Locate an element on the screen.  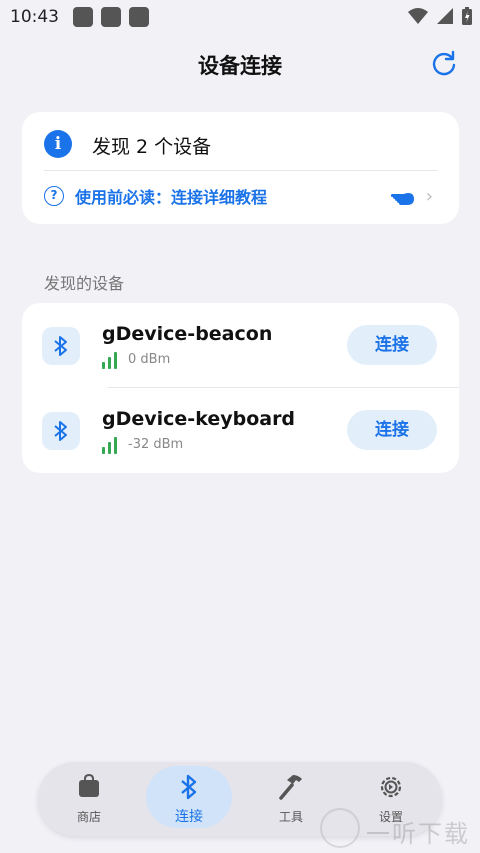
page-title: 设备连接 is located at coordinates (240, 66).